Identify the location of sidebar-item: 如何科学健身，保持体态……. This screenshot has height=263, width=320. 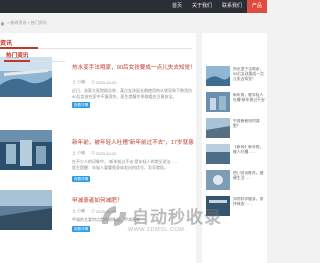
(236, 208).